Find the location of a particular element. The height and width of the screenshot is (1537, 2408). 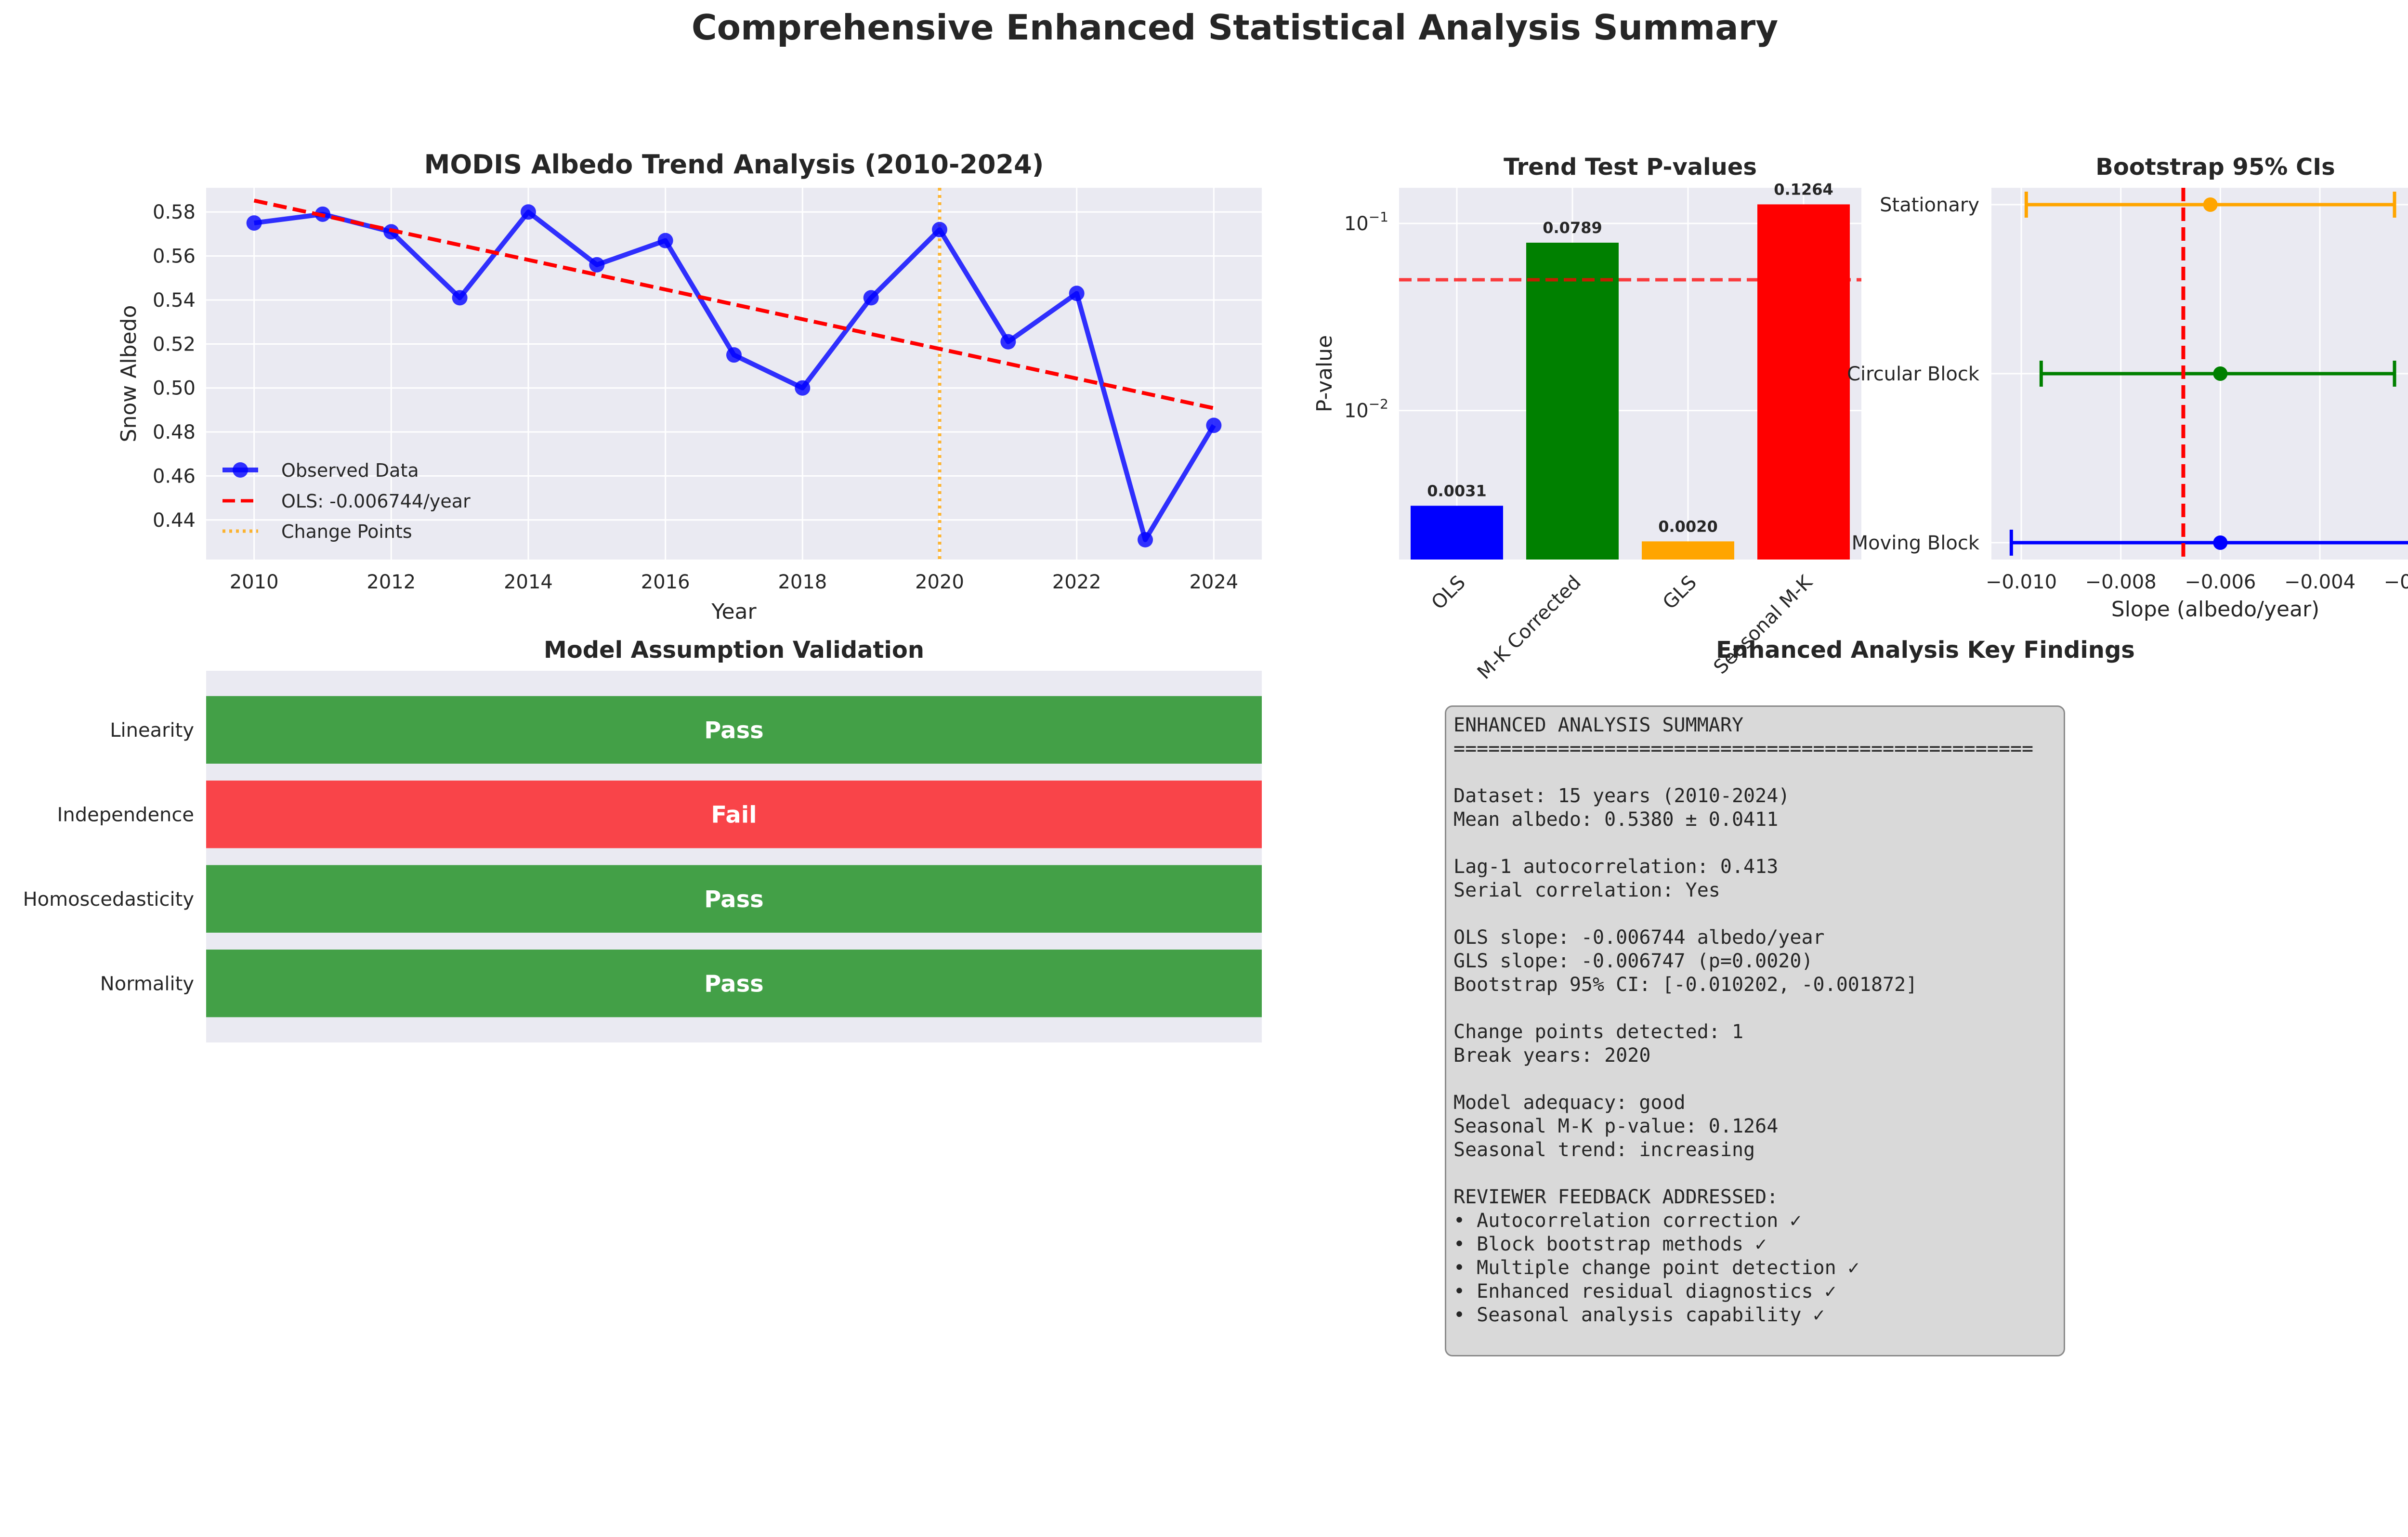

y-tick-label: 0.54 is located at coordinates (174, 300).